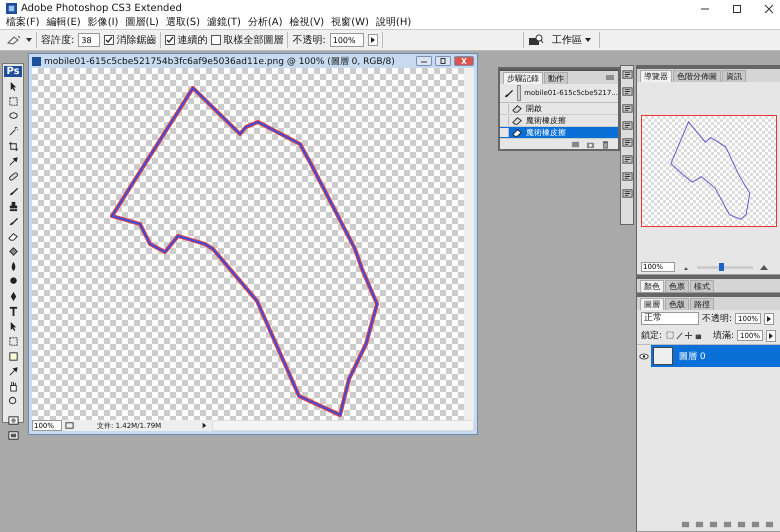  Describe the element at coordinates (13, 341) in the screenshot. I see `rect-tool-icon` at that location.